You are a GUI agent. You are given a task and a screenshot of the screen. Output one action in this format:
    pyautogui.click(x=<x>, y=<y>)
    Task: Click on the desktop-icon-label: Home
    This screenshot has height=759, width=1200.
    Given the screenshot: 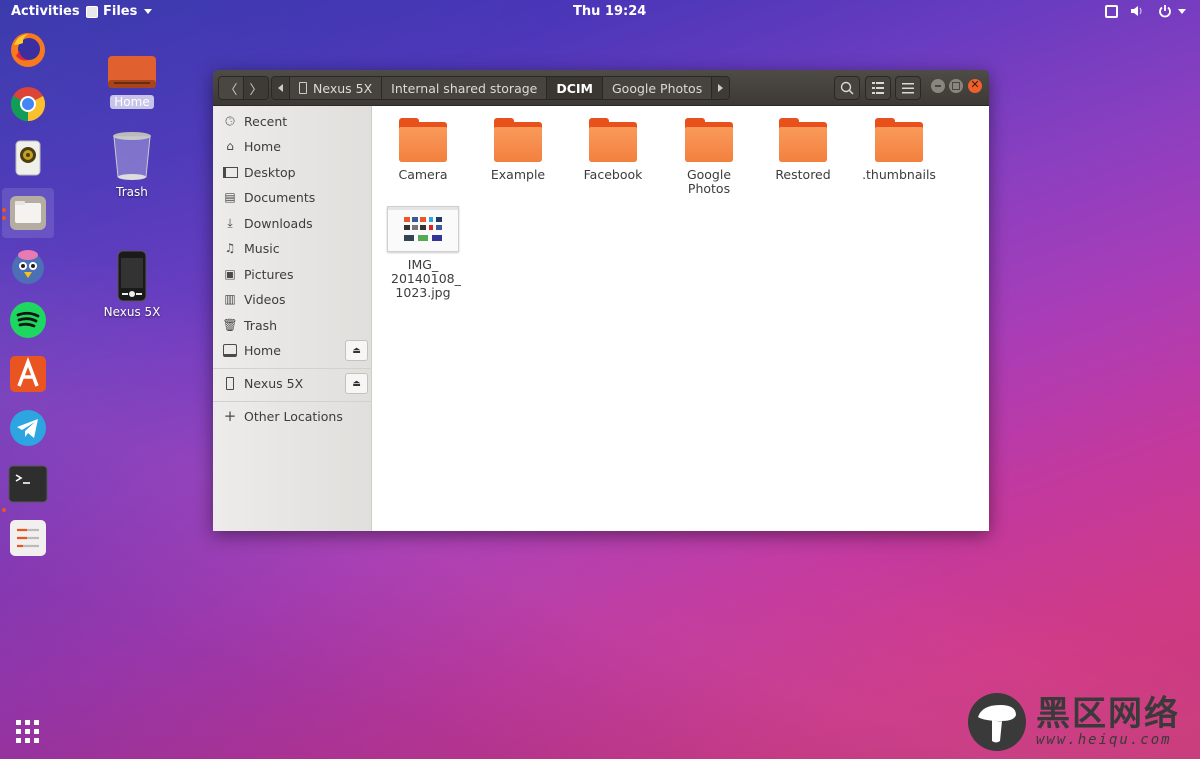 What is the action you would take?
    pyautogui.click(x=132, y=102)
    